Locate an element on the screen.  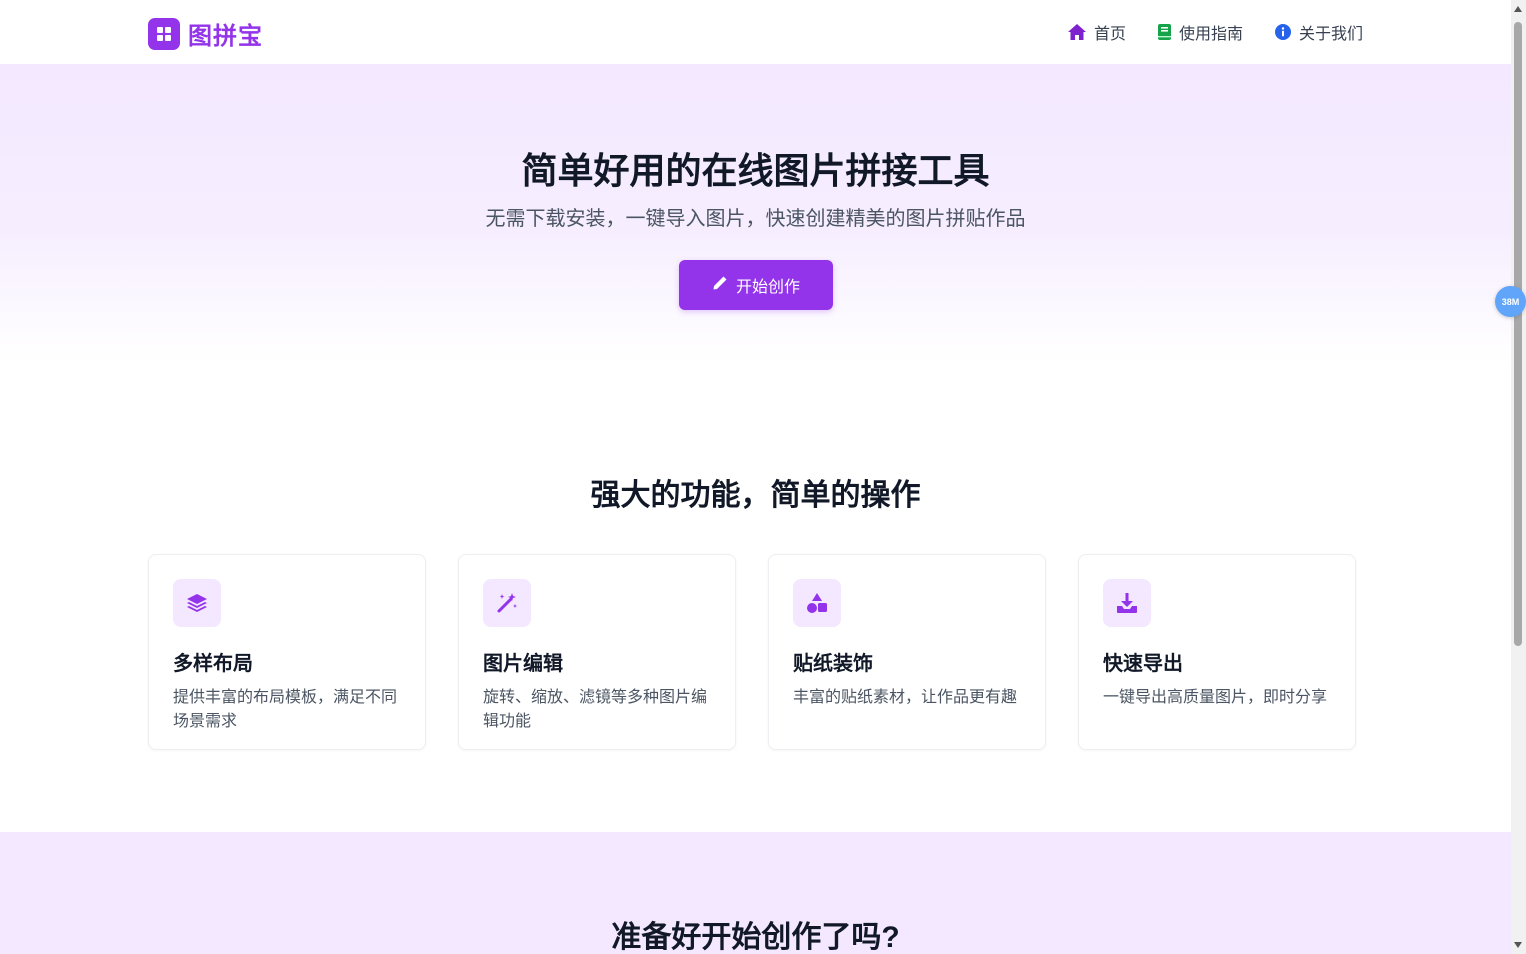
brand-name: 图拼宝 is located at coordinates (225, 36).